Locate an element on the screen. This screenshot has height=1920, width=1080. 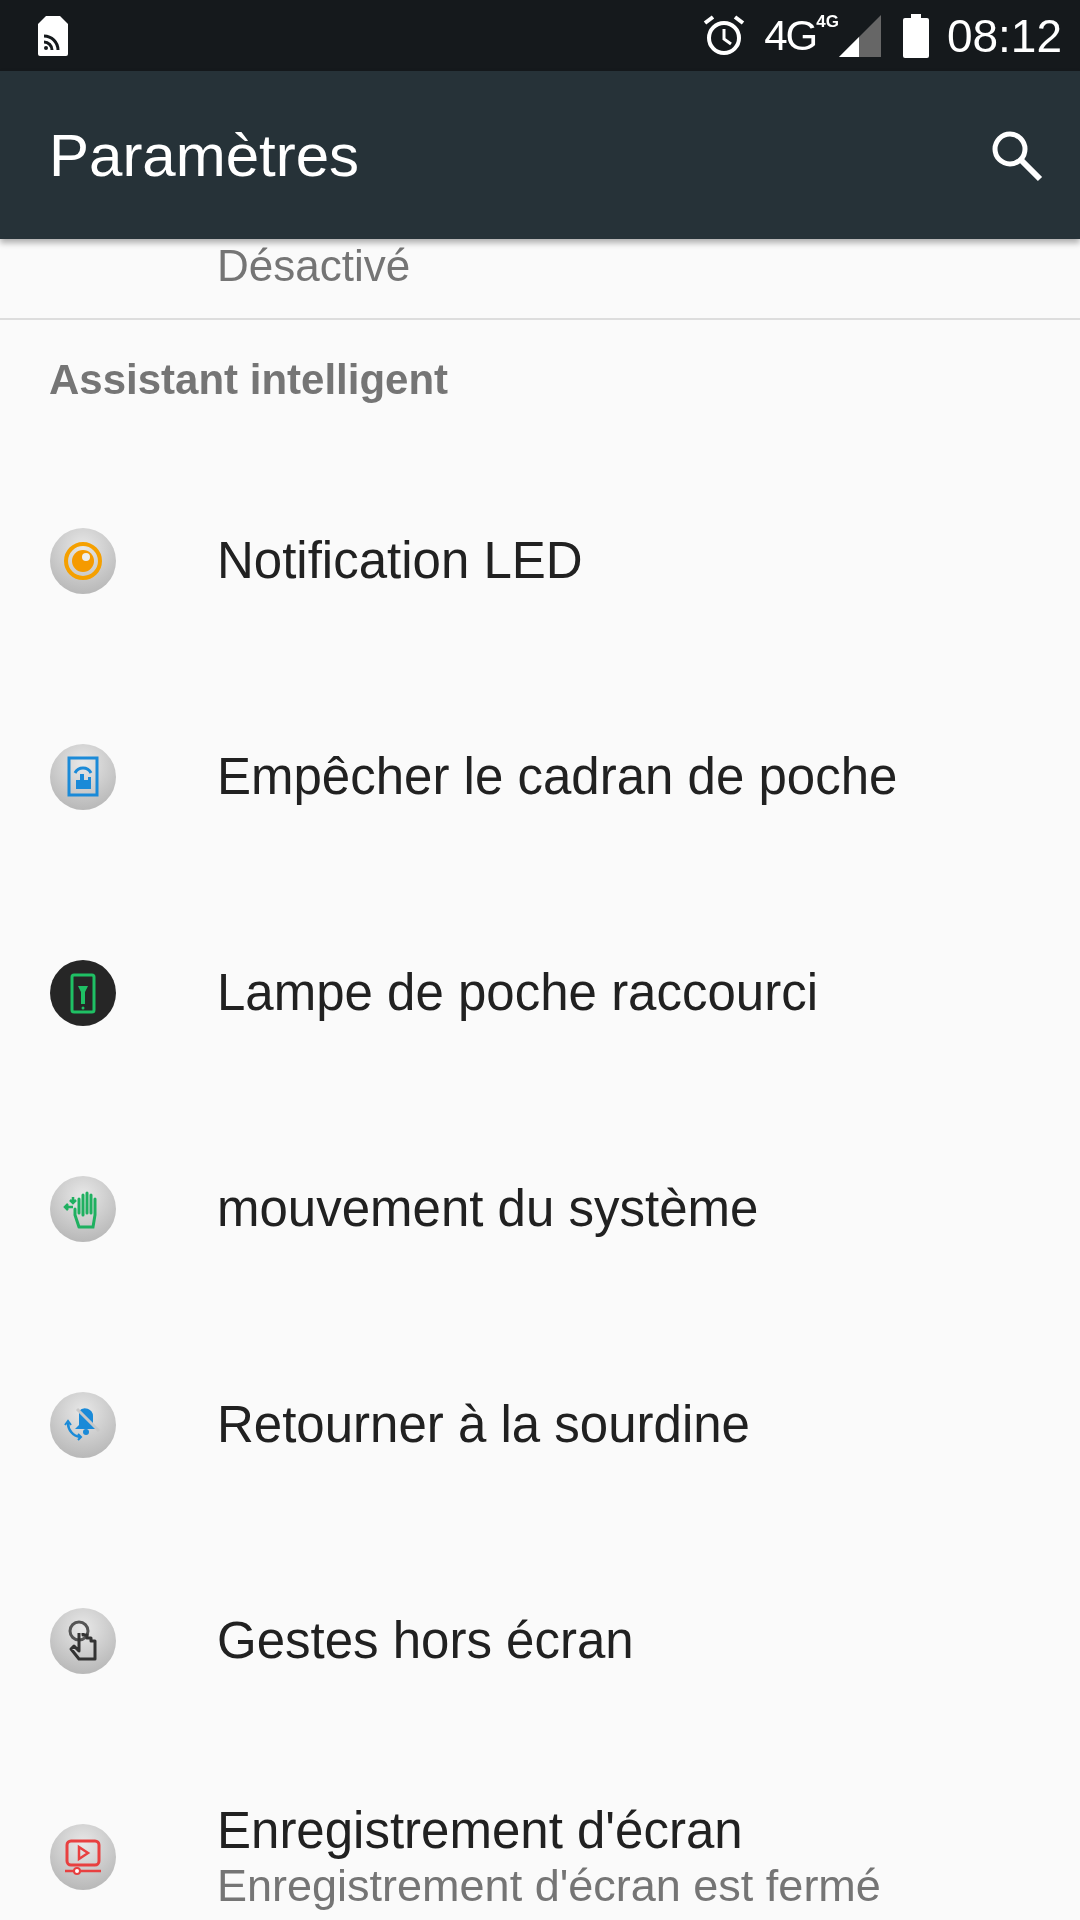
setting-title: Retourner à la sourdine is located at coordinates (483, 1425).